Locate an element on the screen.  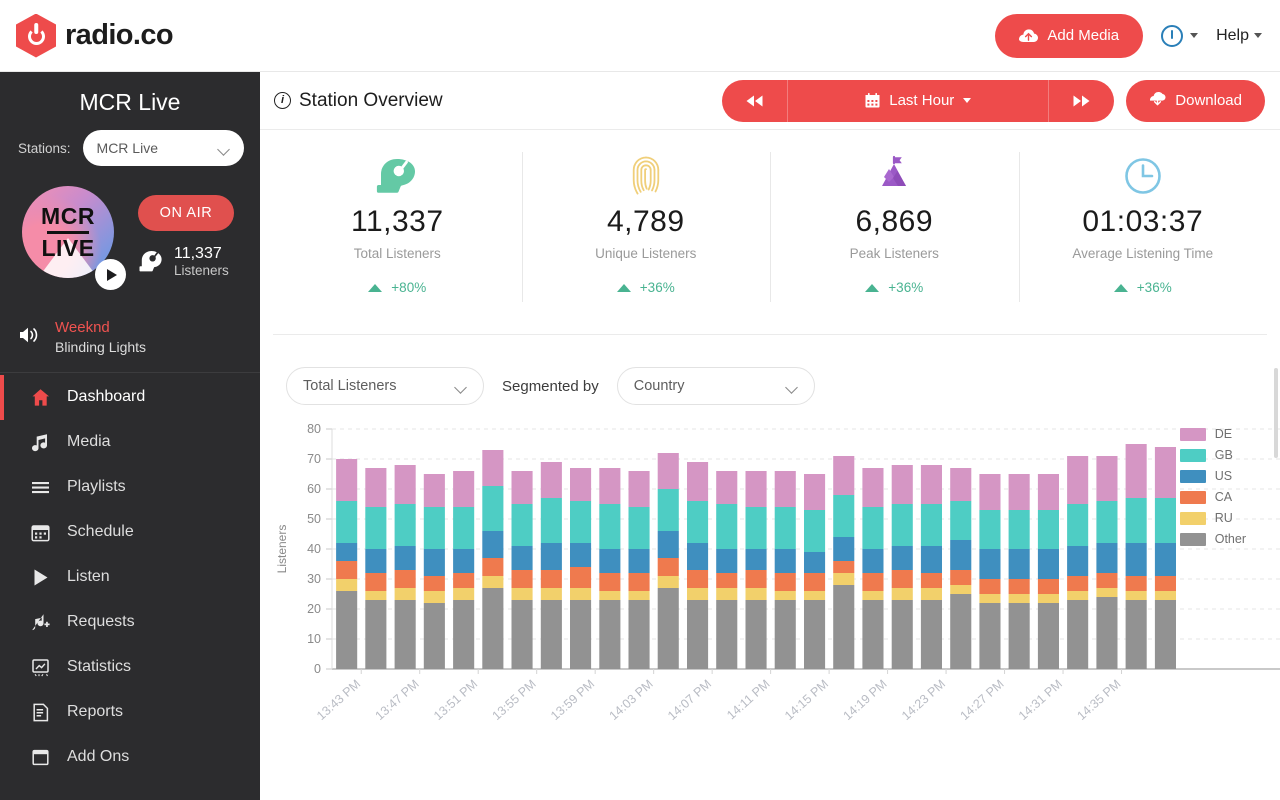
info-circle-icon: i is located at coordinates (282, 100).